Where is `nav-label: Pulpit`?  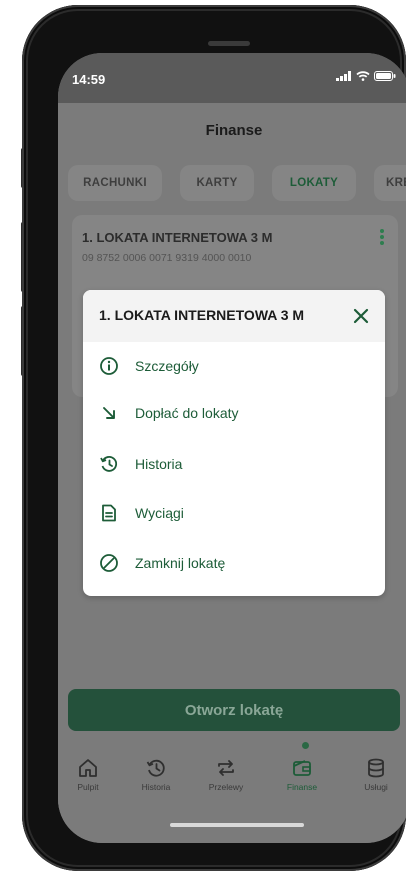 nav-label: Pulpit is located at coordinates (88, 787).